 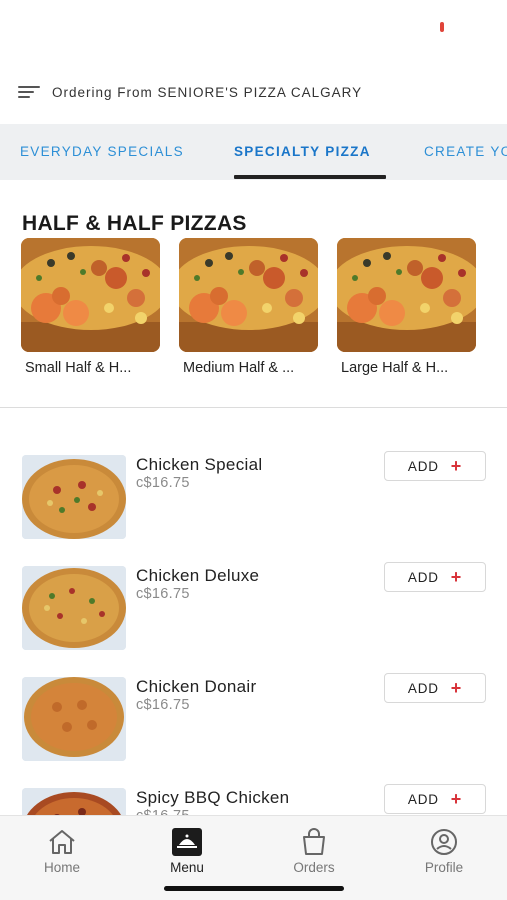 I want to click on nav-home: Home, so click(x=62, y=851).